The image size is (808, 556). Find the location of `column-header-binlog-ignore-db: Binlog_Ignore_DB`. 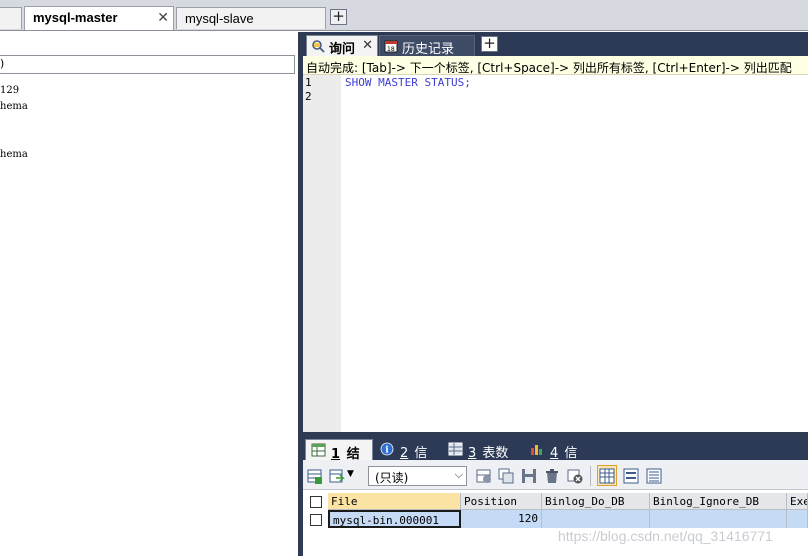

column-header-binlog-ignore-db: Binlog_Ignore_DB is located at coordinates (718, 501).